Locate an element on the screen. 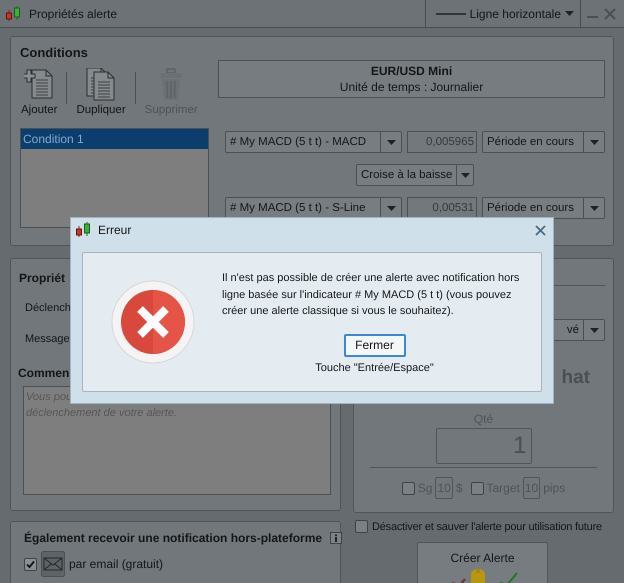  drawing-tool-dropdown: Ligne horizontale is located at coordinates (502, 13).